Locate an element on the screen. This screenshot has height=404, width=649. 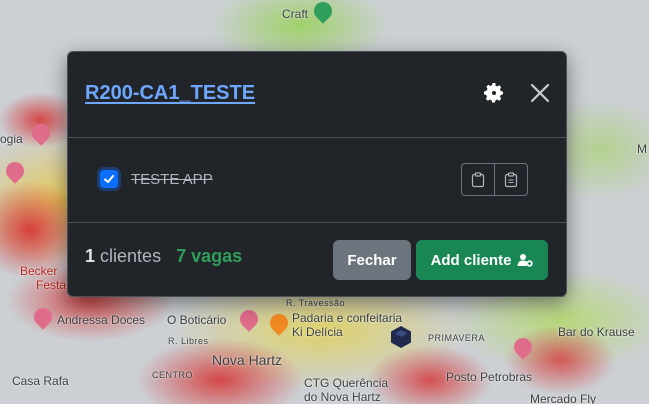
add-client-button: Add cliente is located at coordinates (482, 260).